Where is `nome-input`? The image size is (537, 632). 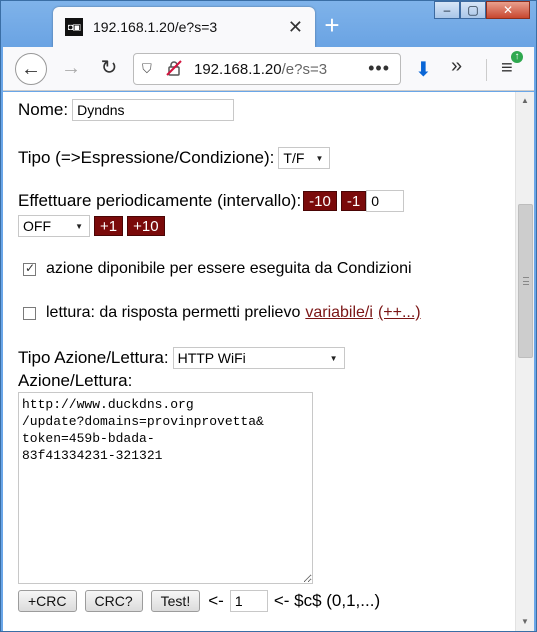 nome-input is located at coordinates (153, 110).